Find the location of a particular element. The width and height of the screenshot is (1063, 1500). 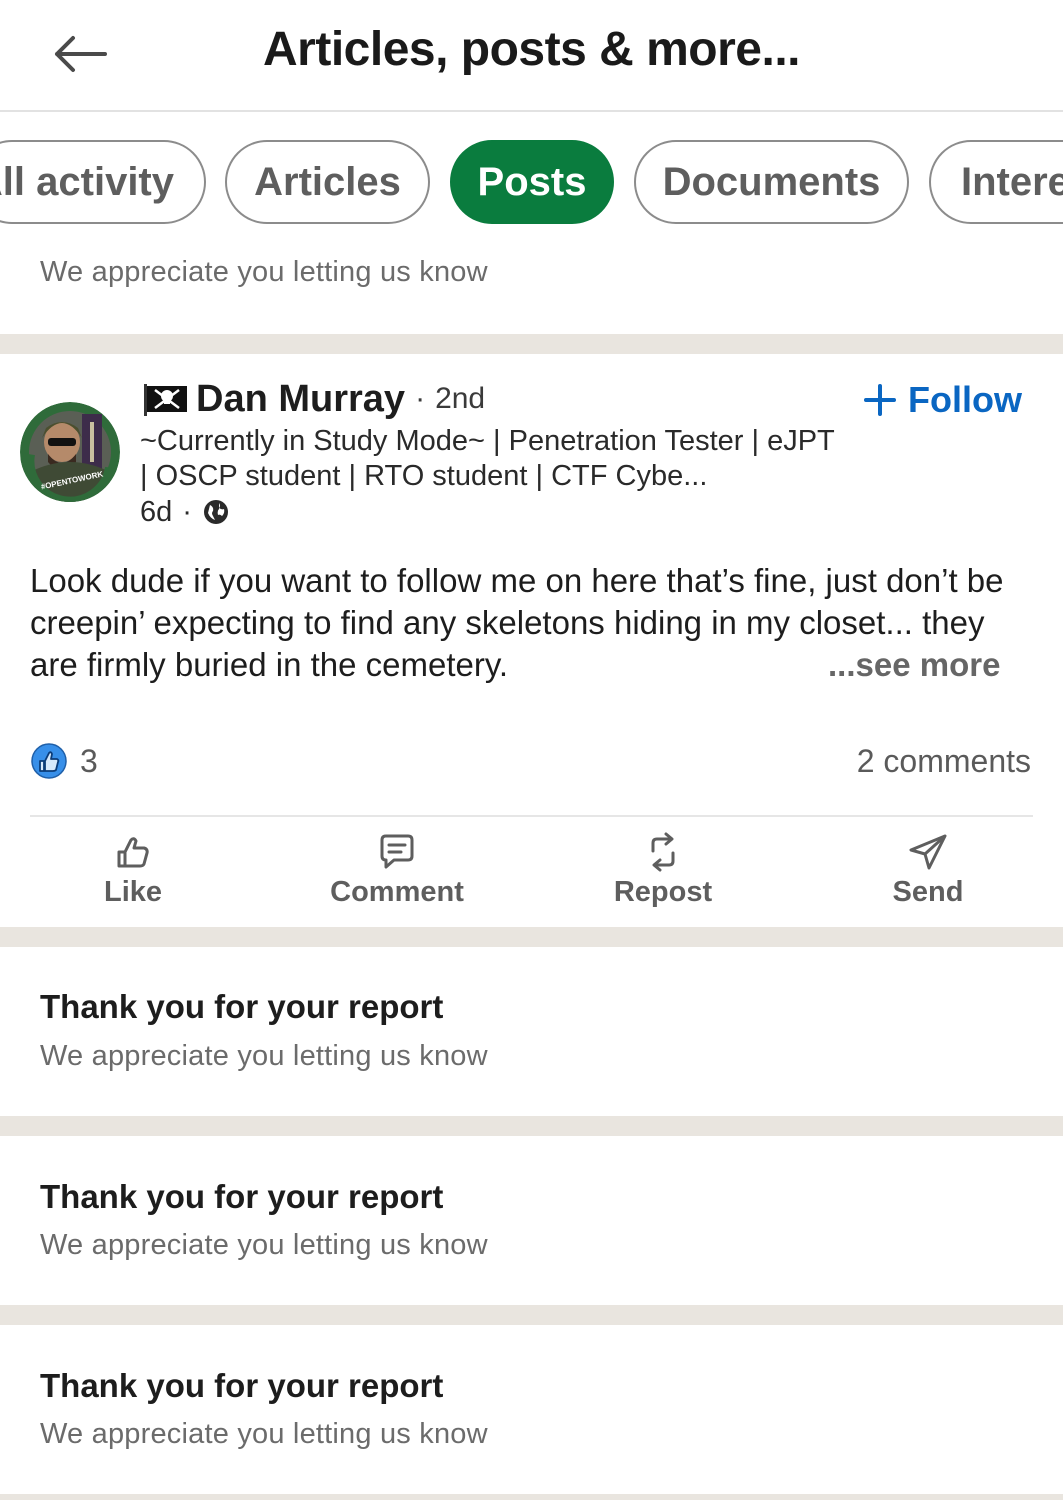

filter-pill-label: Articles is located at coordinates (327, 181).